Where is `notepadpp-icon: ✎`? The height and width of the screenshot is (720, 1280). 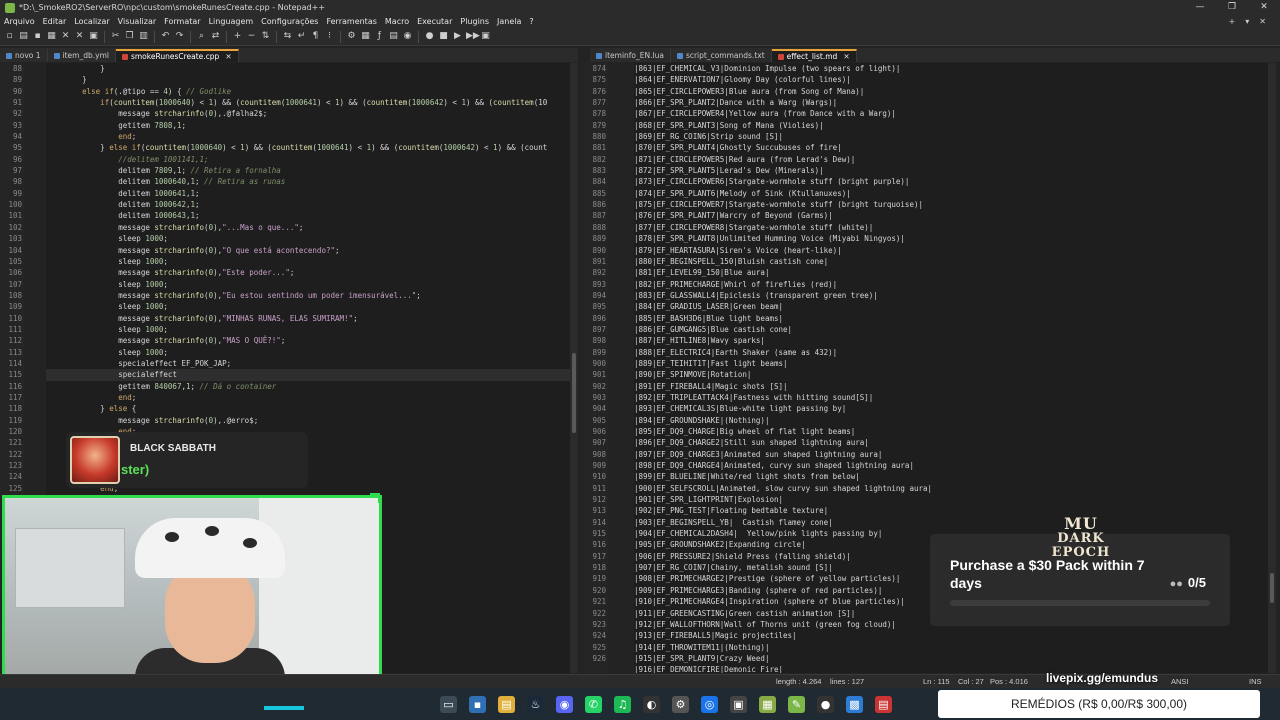 notepadpp-icon: ✎ is located at coordinates (796, 704).